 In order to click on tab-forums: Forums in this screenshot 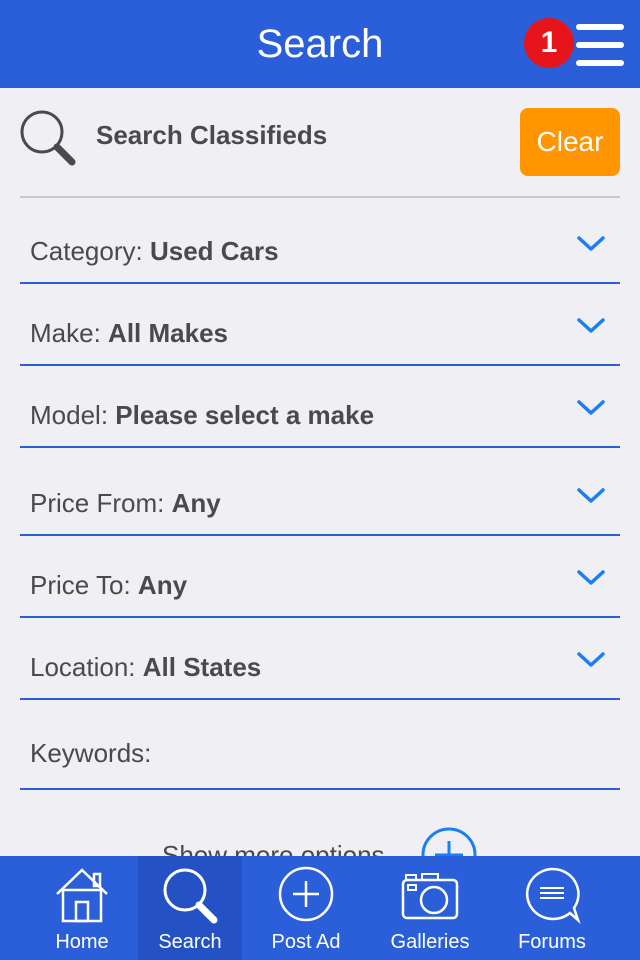, I will do `click(552, 908)`.